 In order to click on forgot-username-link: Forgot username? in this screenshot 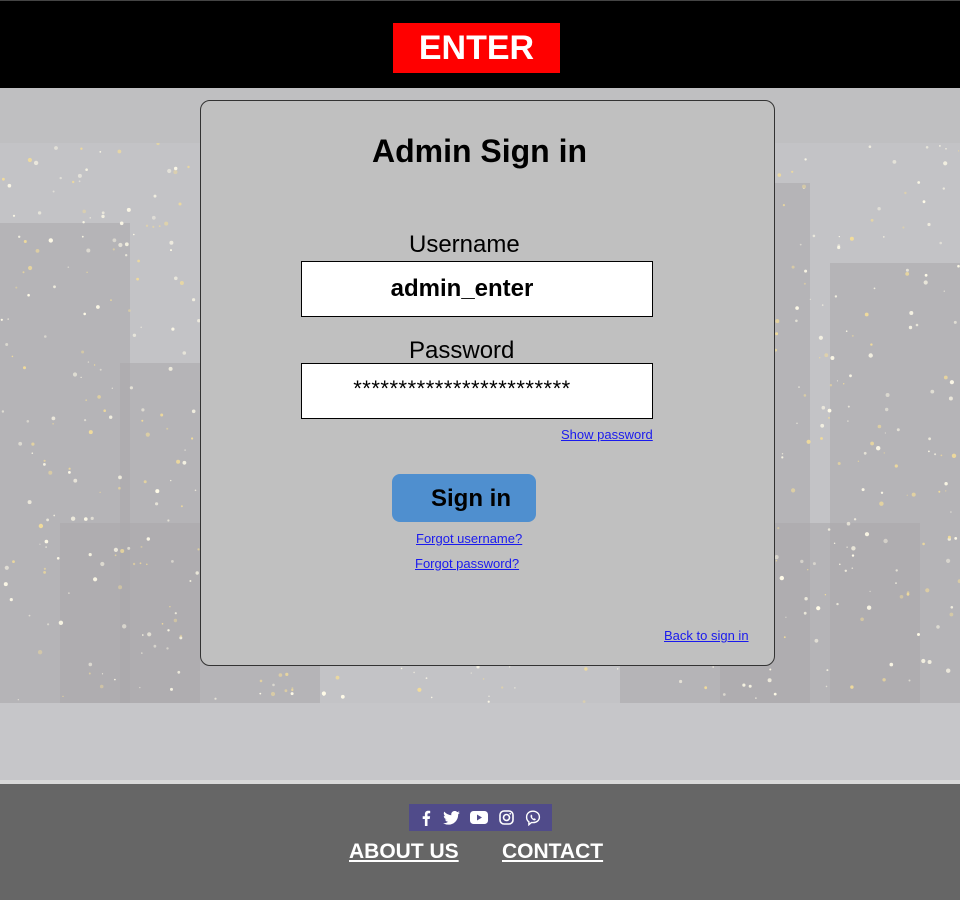, I will do `click(469, 538)`.